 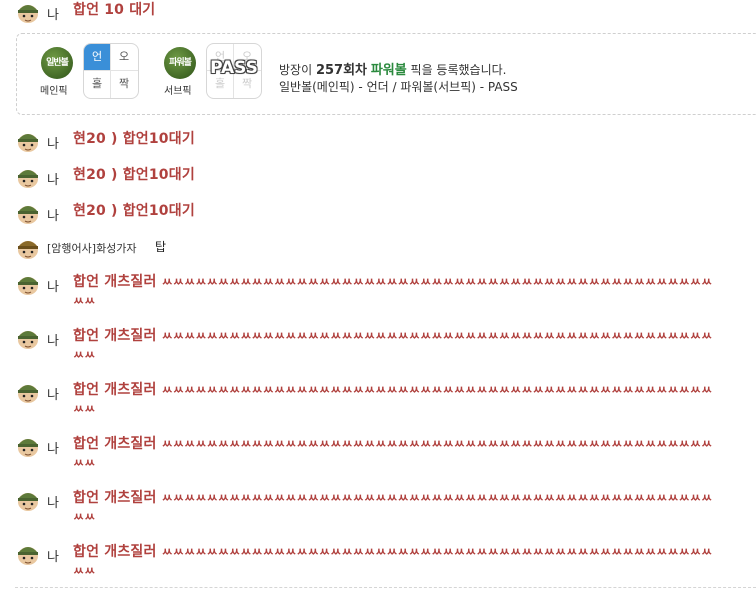 I want to click on main-ball-icon: 일반볼, so click(x=57, y=63).